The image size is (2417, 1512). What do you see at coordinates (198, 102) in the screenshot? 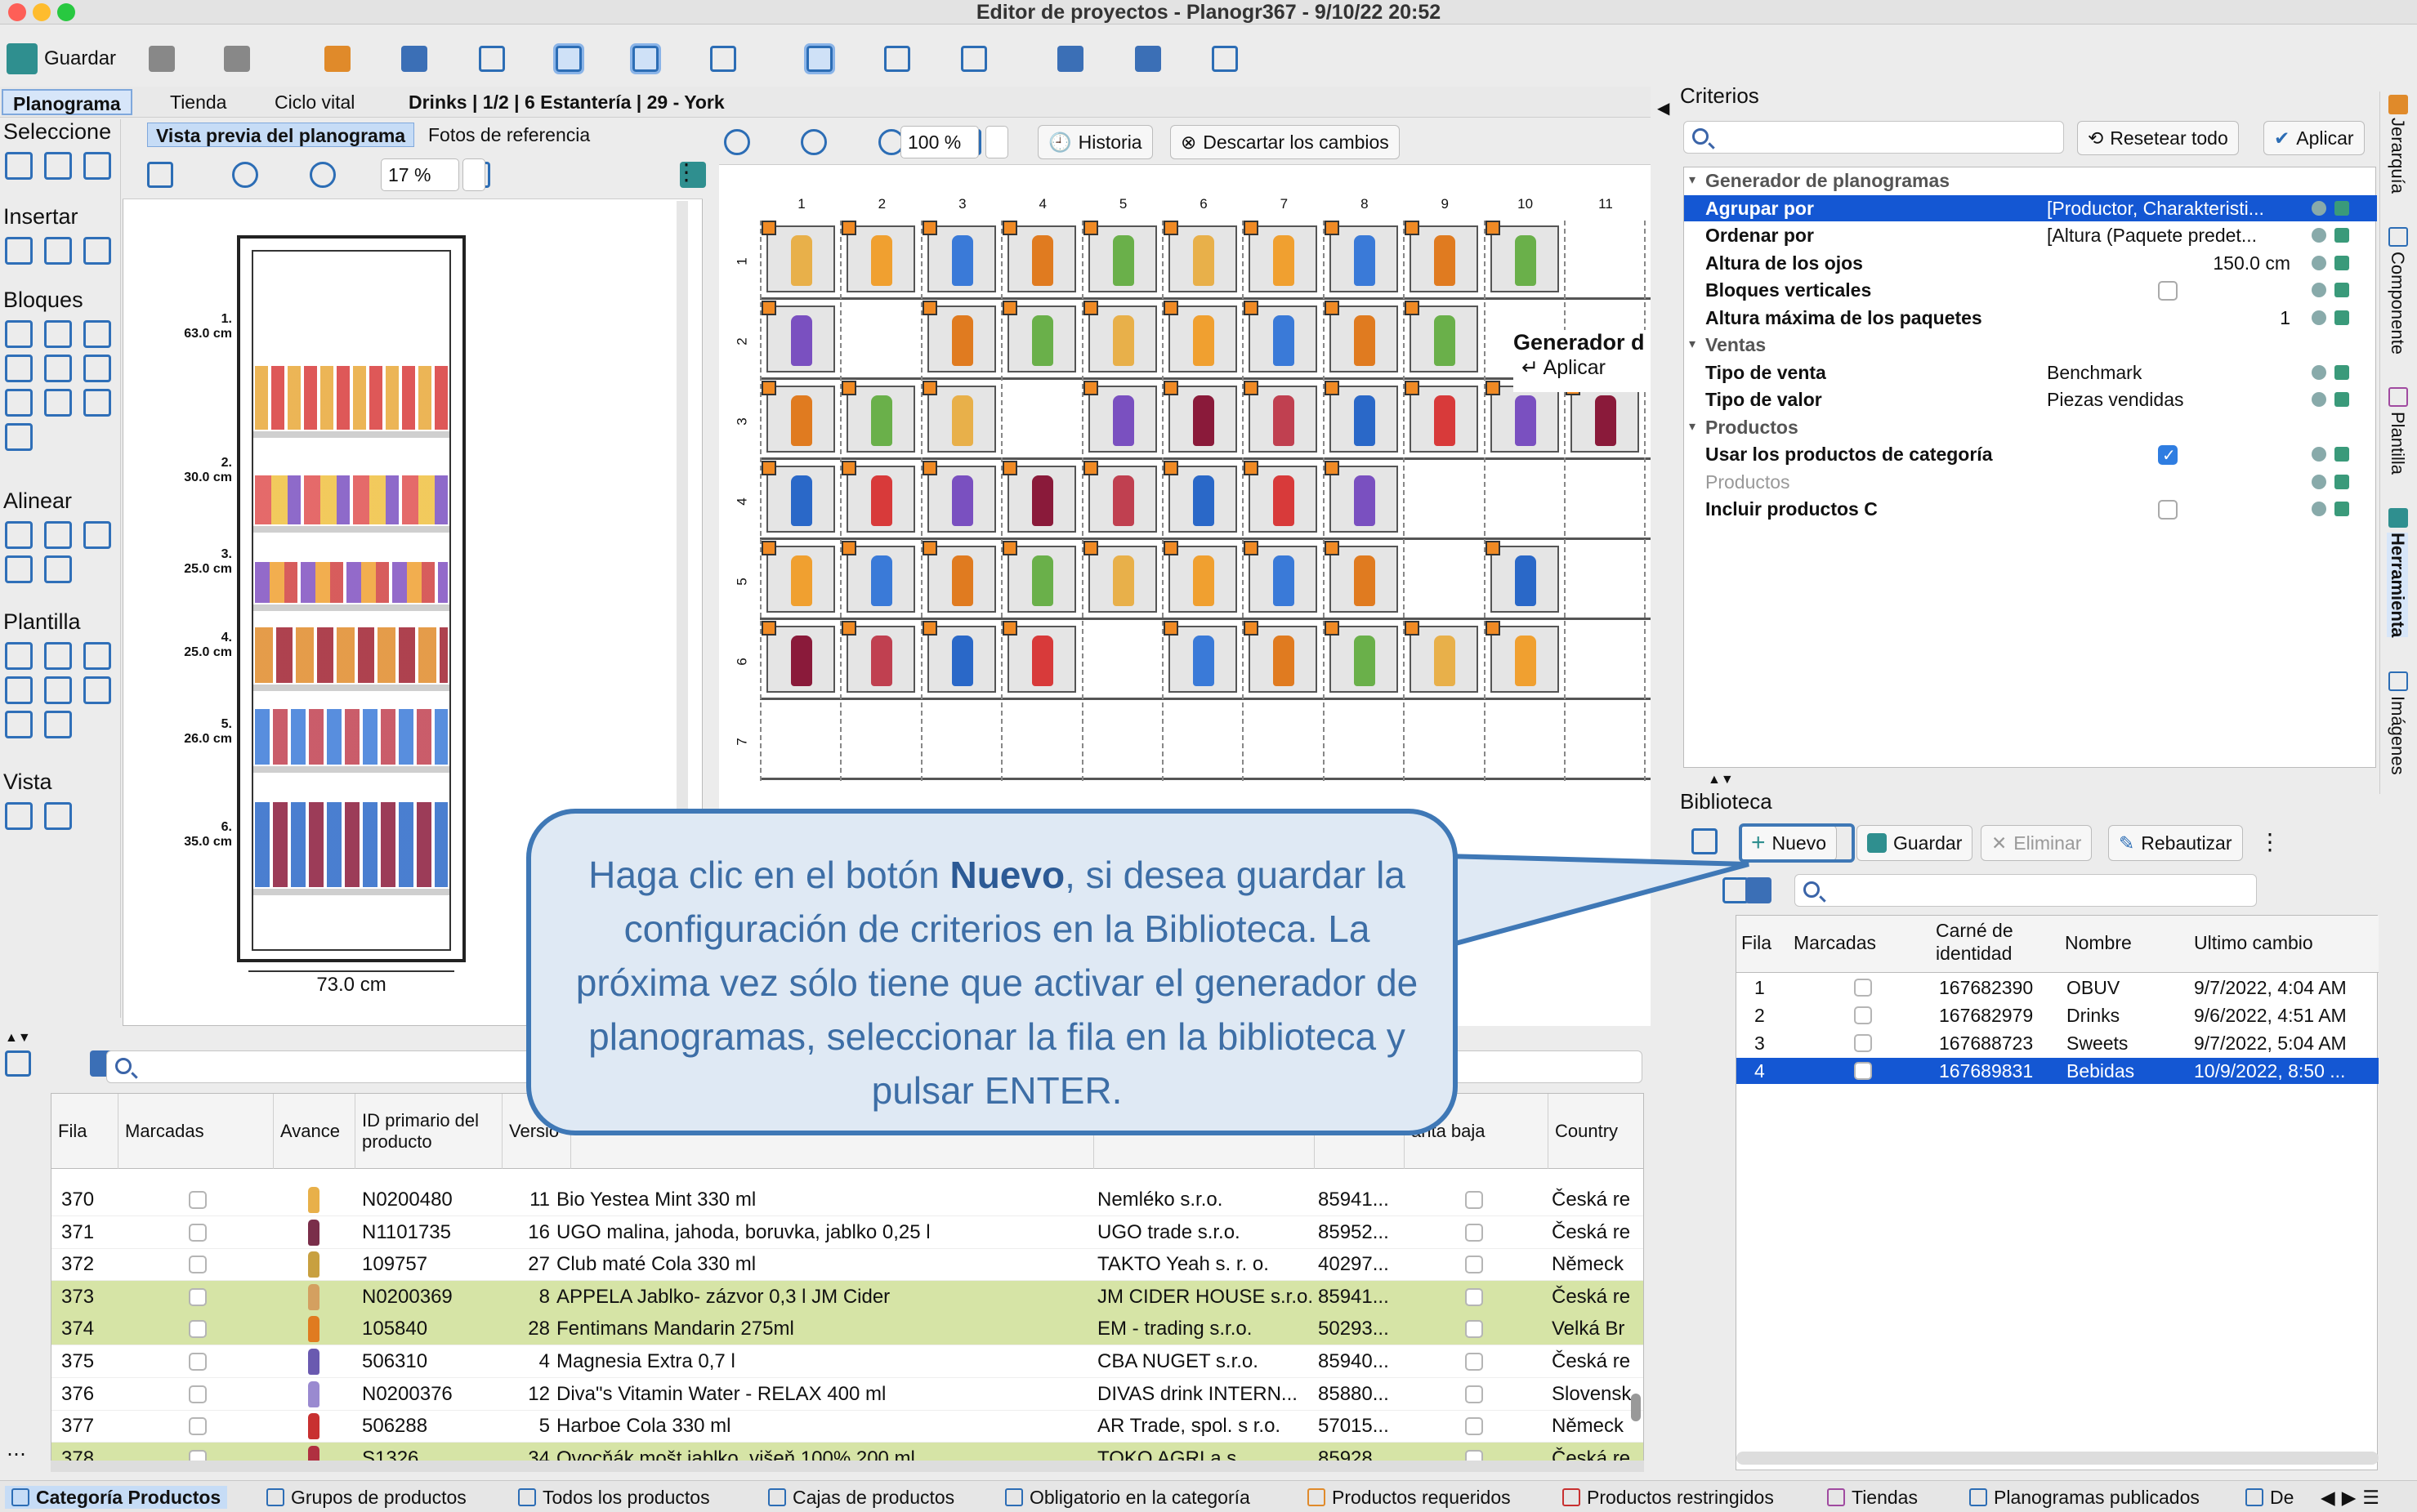
I see `tab-tienda: Tienda` at bounding box center [198, 102].